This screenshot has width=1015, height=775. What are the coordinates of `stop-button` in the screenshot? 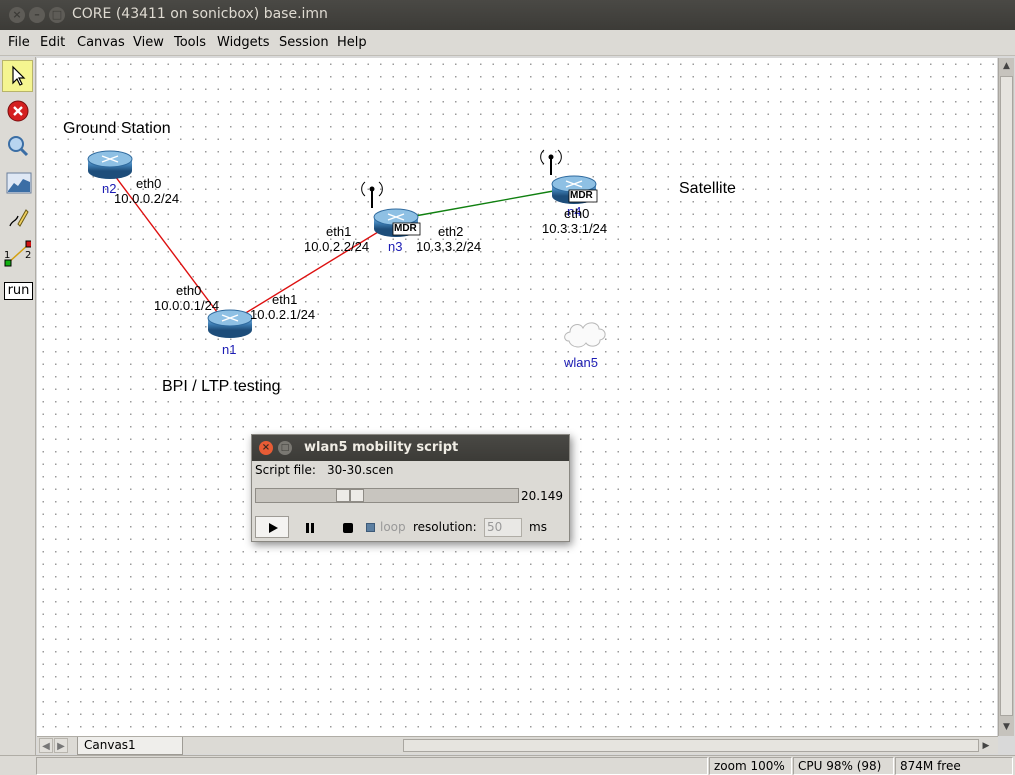 It's located at (347, 527).